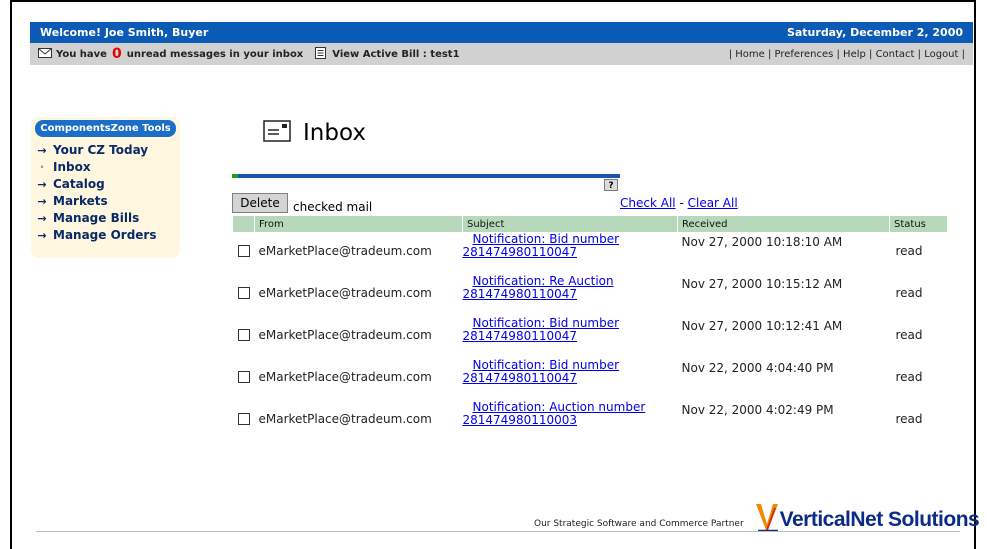  Describe the element at coordinates (648, 203) in the screenshot. I see `check-all-link: Check All` at that location.